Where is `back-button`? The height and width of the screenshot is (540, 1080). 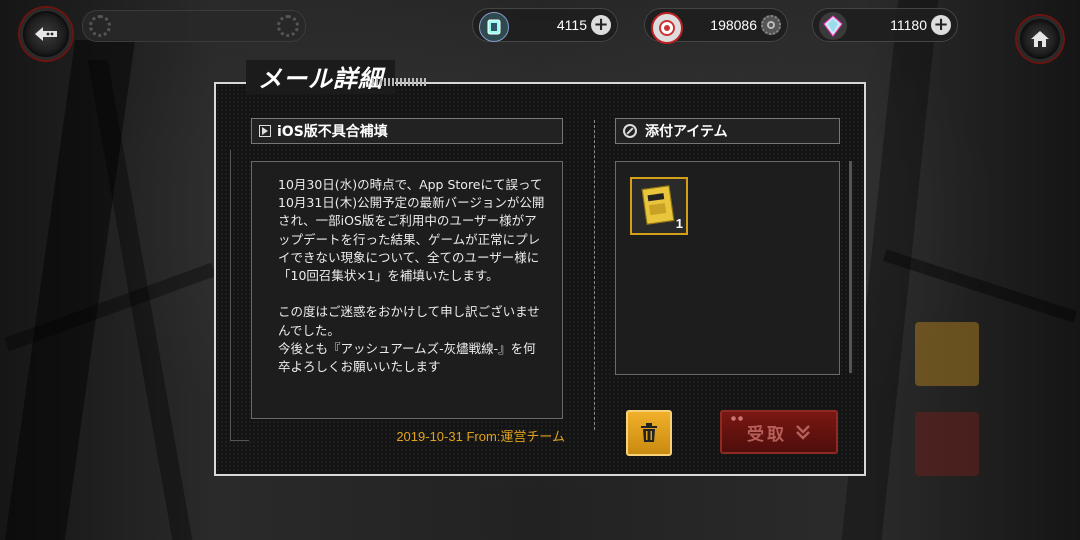 back-button is located at coordinates (46, 34).